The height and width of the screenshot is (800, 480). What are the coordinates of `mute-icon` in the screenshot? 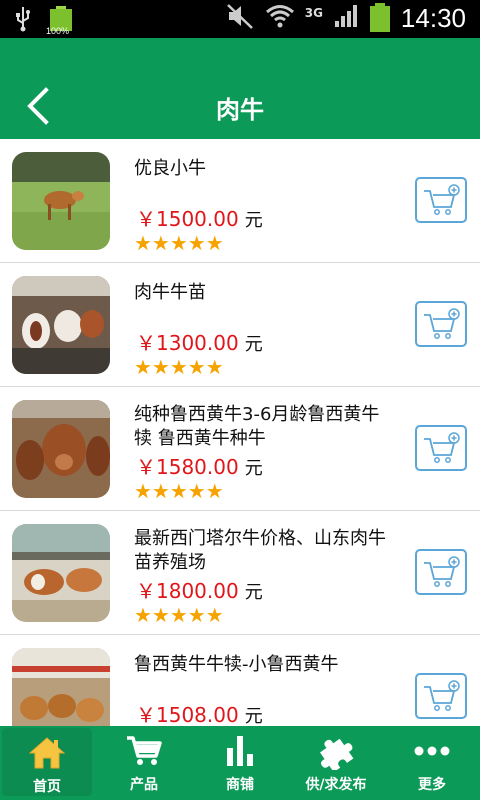 It's located at (240, 18).